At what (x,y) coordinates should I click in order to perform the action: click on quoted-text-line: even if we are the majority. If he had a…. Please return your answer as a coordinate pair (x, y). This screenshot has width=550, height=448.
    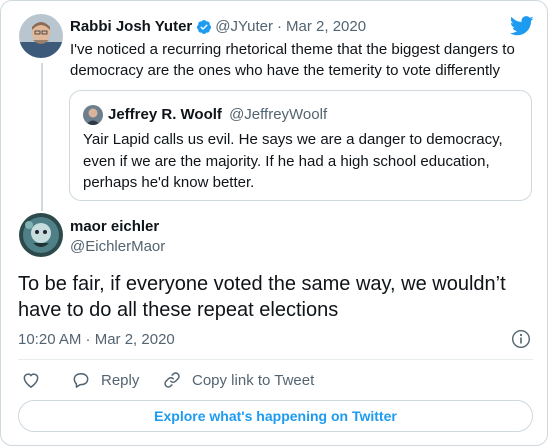
    Looking at the image, I should click on (286, 161).